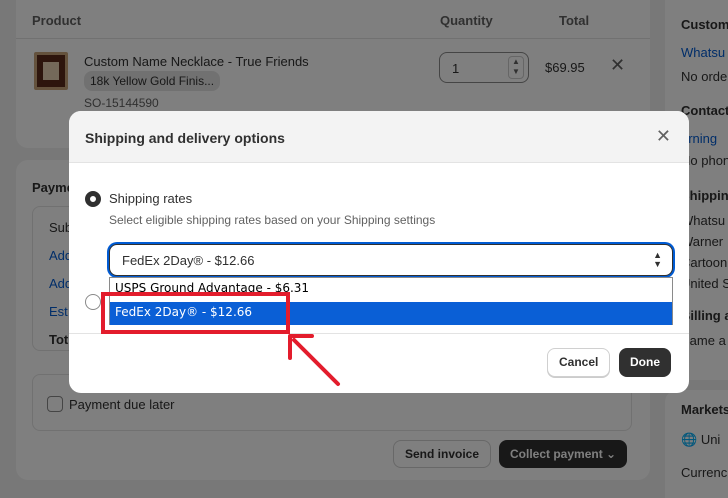 This screenshot has height=498, width=728. I want to click on shipping-rates-radio, so click(93, 199).